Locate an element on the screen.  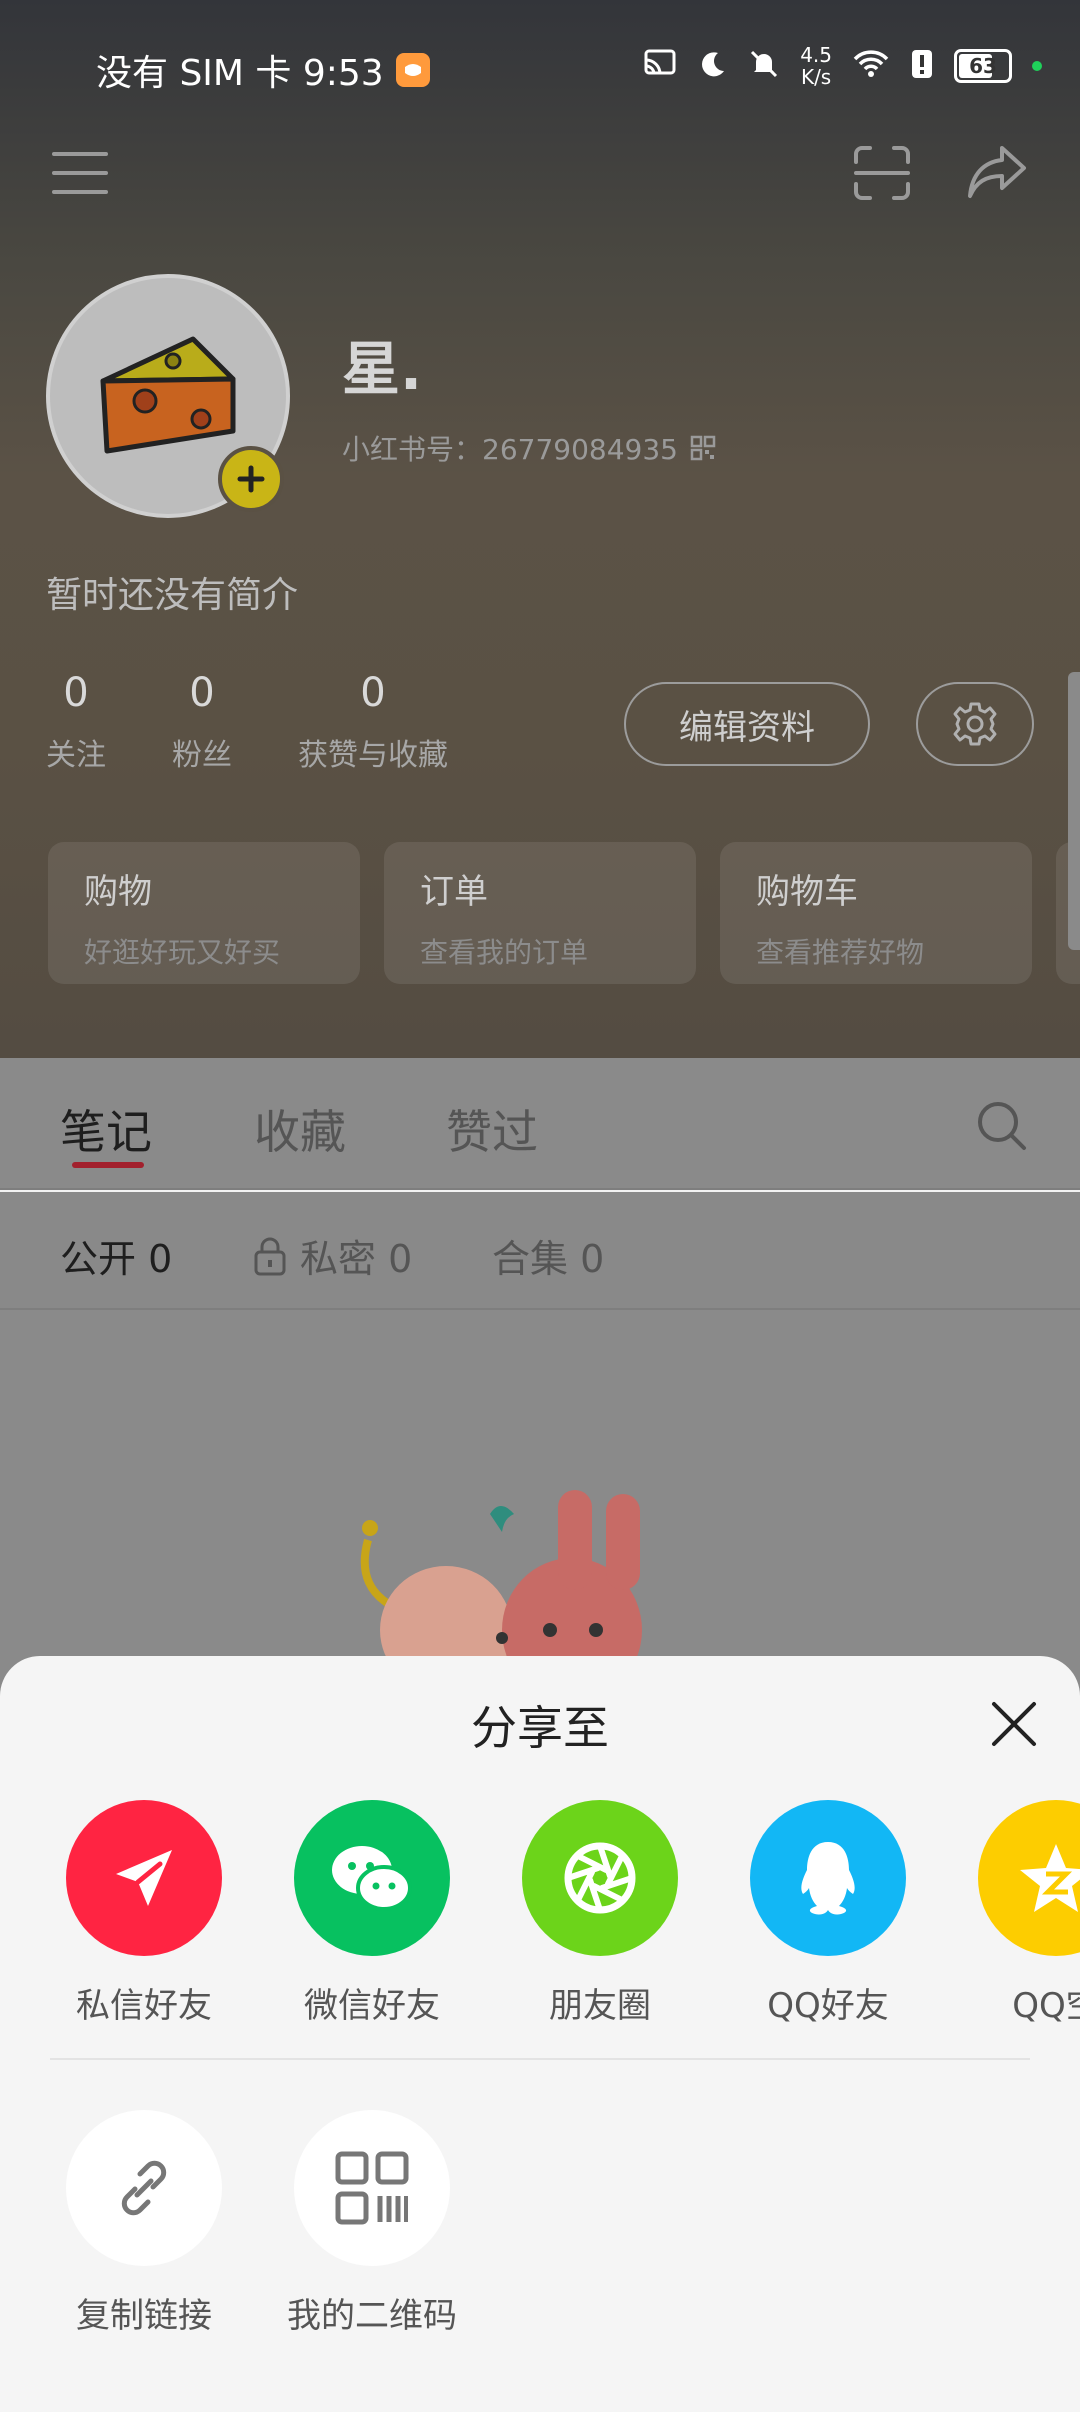
my-qr-code-circle is located at coordinates (372, 2188).